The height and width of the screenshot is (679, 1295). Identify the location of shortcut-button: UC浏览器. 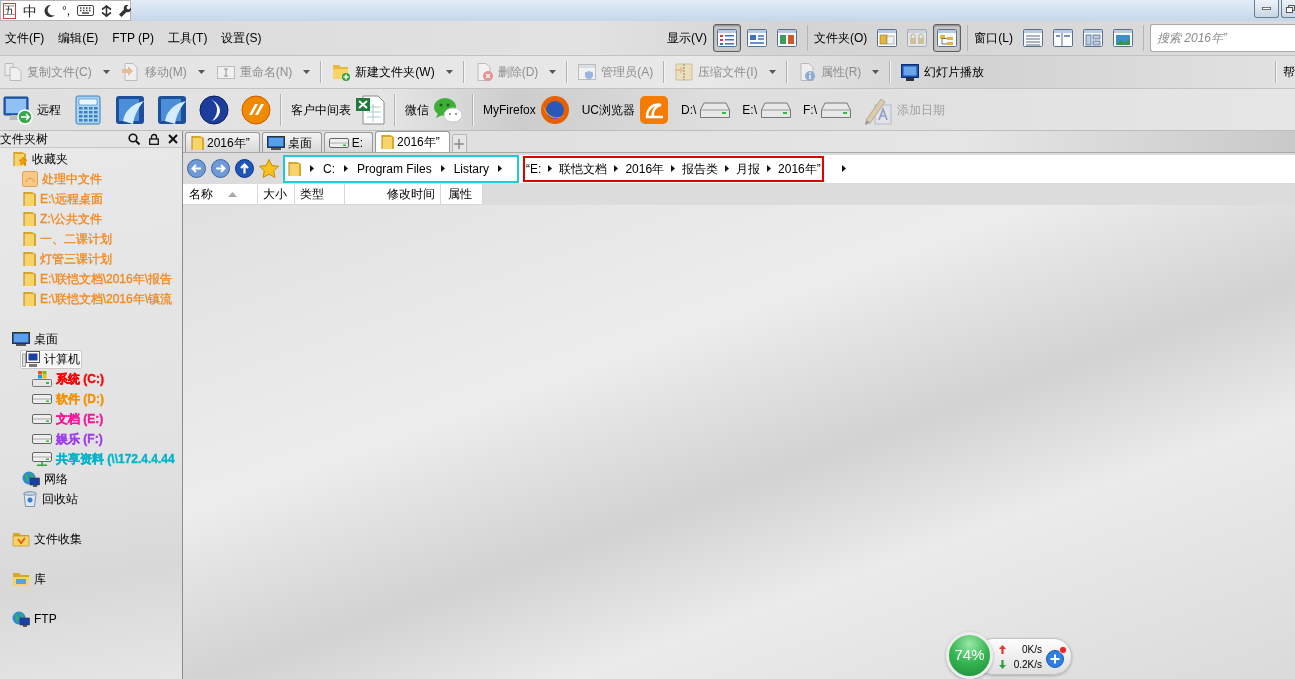
(625, 109).